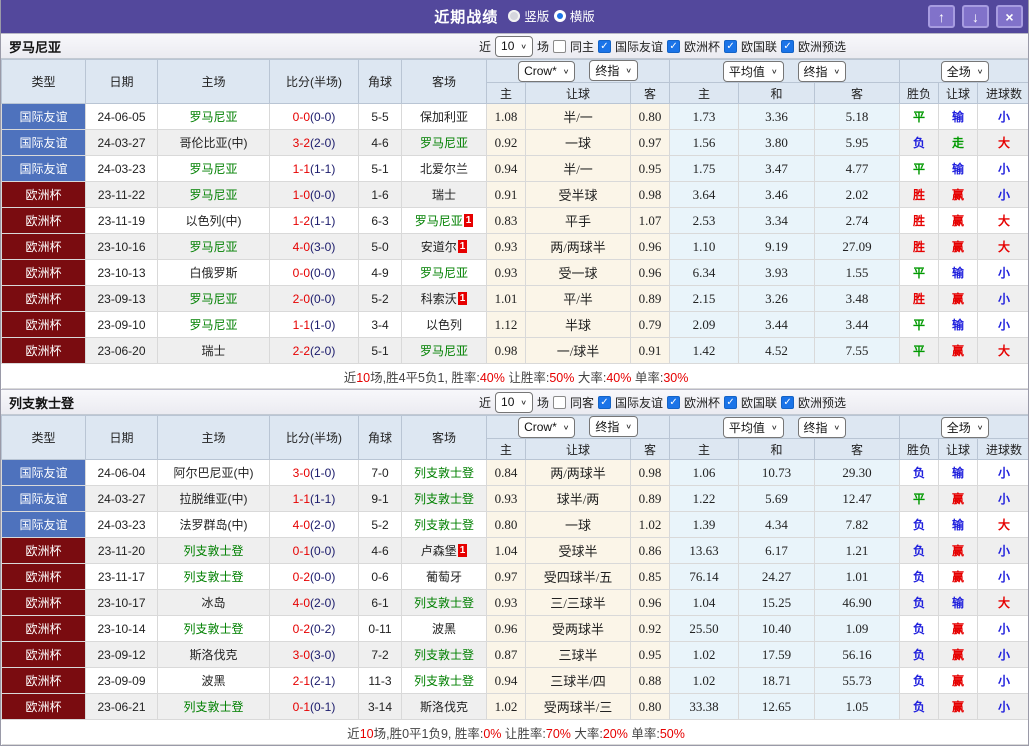  I want to click on date-cell: 23-09-09, so click(121, 680).